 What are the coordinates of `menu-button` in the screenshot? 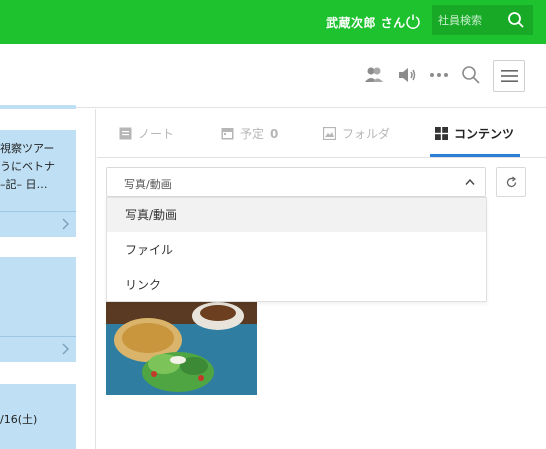 It's located at (509, 76).